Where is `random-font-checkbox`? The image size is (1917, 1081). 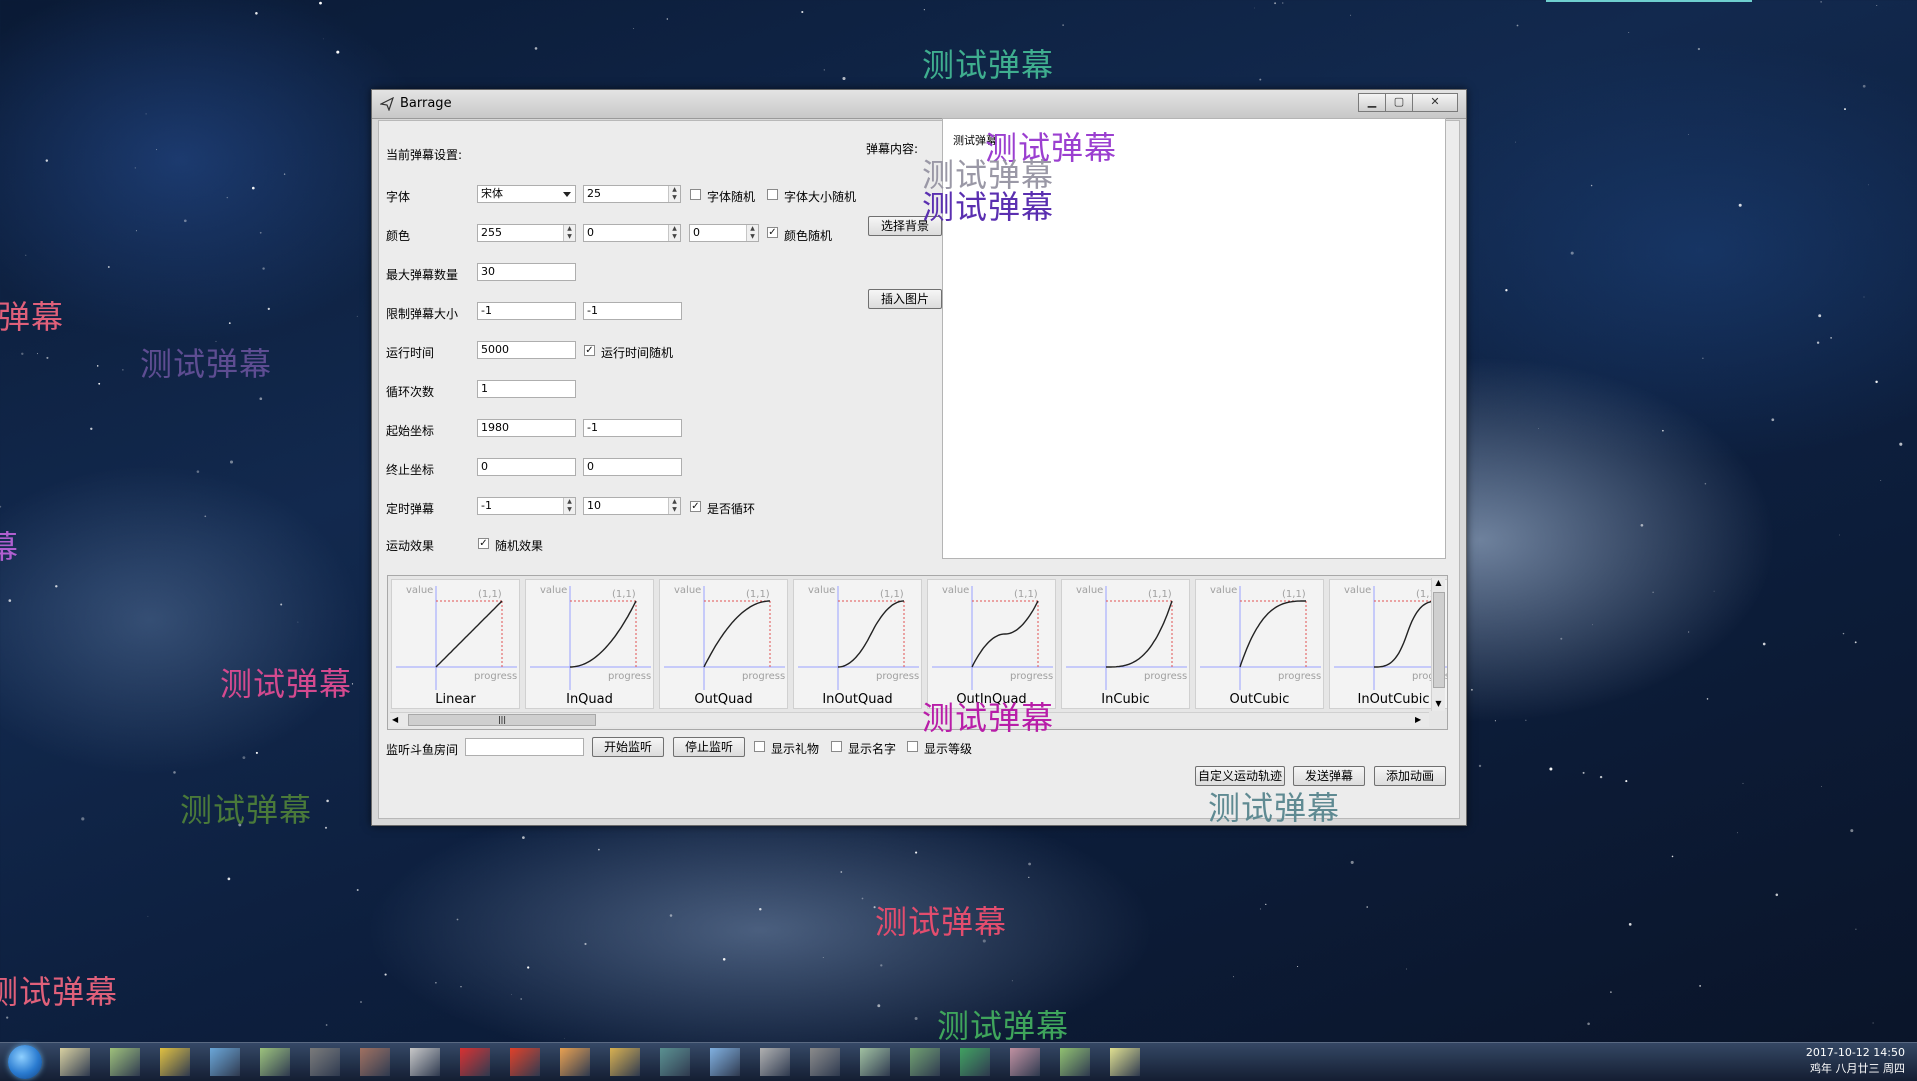
random-font-checkbox is located at coordinates (695, 194).